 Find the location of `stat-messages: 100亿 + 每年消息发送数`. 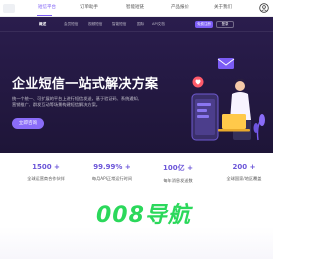

stat-messages: 100亿 + 每年消息发送数 is located at coordinates (178, 173).